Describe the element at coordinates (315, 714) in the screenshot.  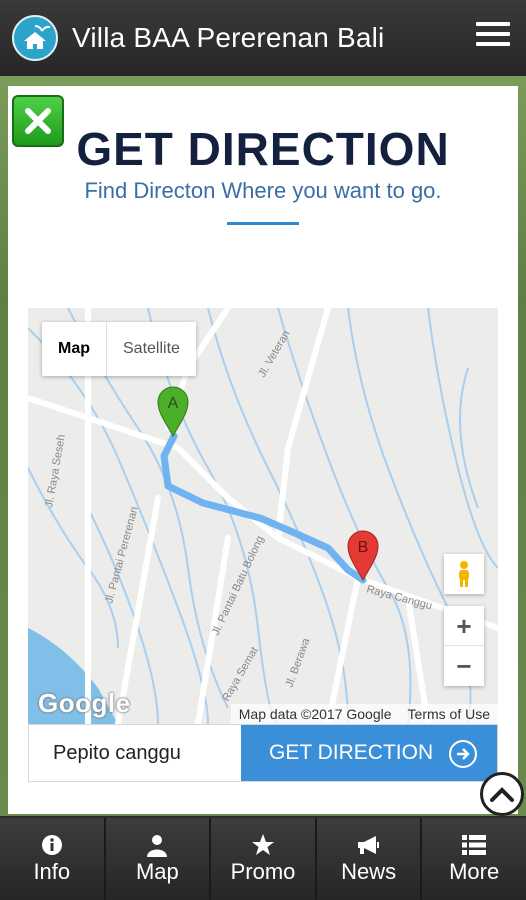
I see `map-data-text: Map data ©2017 Google` at that location.